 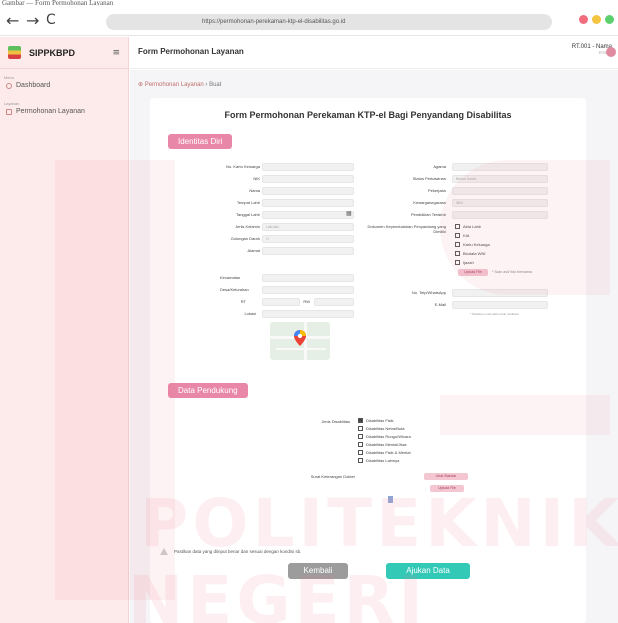 What do you see at coordinates (500, 305) in the screenshot?
I see `email-input` at bounding box center [500, 305].